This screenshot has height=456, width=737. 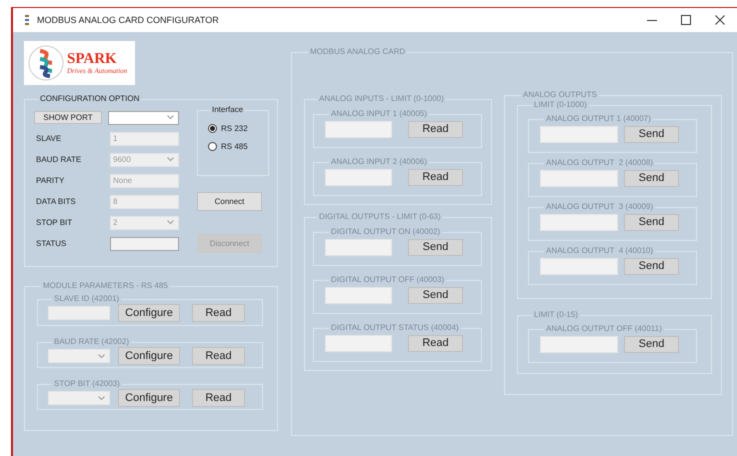 I want to click on group-title: MODULE PARAMETERS - RS 485, so click(x=105, y=286).